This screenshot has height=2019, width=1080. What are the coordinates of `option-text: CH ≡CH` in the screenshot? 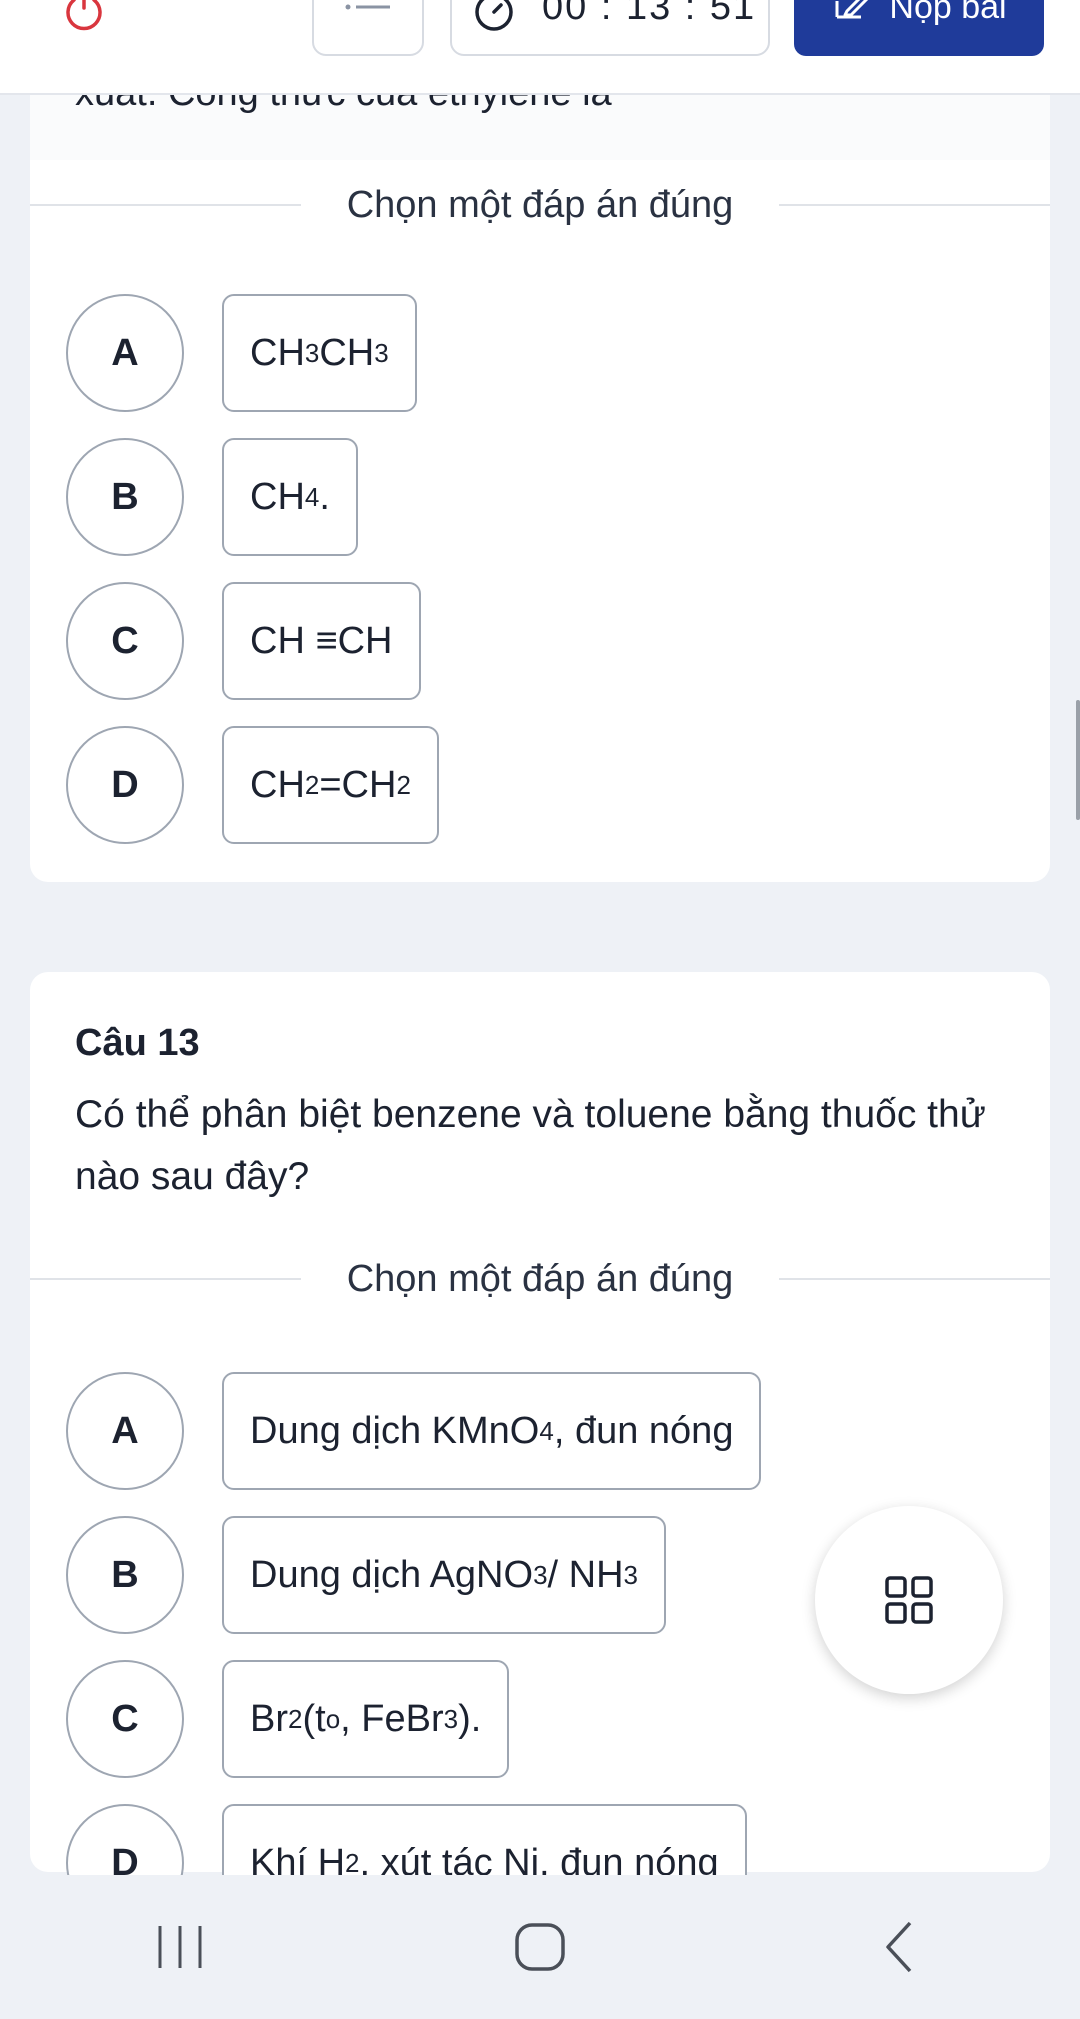 It's located at (321, 641).